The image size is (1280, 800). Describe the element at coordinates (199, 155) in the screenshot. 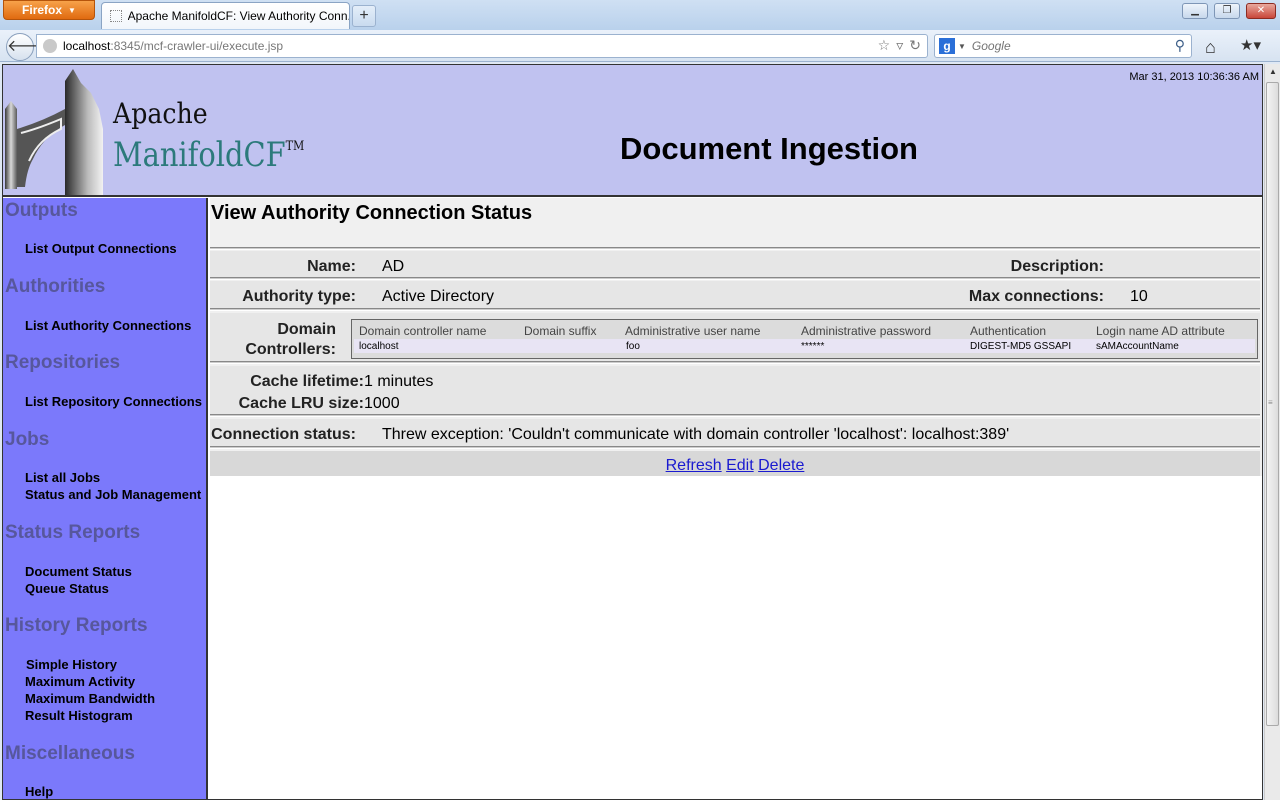

I see `logo-product-name: ManifoldCF` at that location.